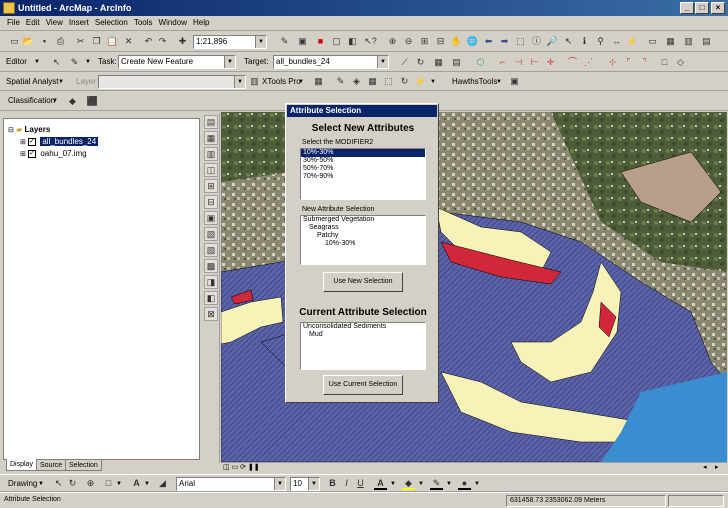 Image resolution: width=728 pixels, height=508 pixels. I want to click on tab-selection: Selection, so click(83, 465).